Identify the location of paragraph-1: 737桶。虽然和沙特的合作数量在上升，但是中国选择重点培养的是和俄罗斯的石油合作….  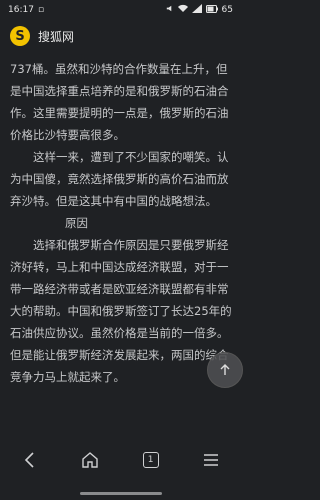
(119, 102).